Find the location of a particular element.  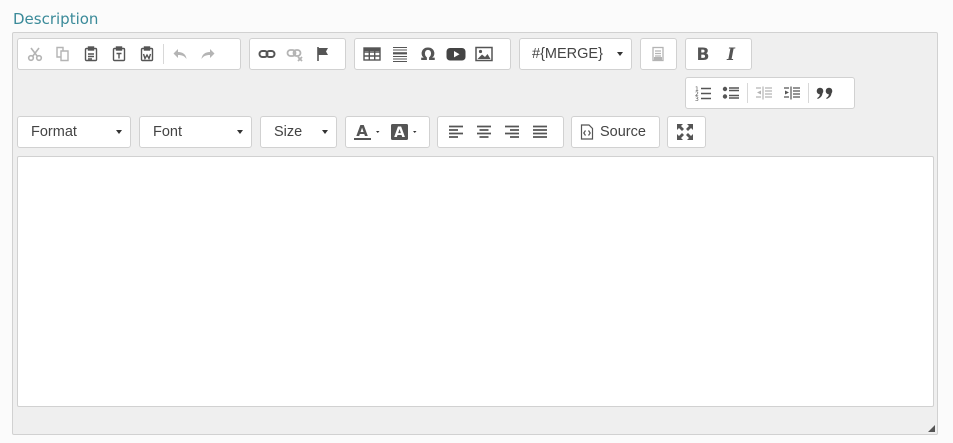

justify-button is located at coordinates (540, 132).